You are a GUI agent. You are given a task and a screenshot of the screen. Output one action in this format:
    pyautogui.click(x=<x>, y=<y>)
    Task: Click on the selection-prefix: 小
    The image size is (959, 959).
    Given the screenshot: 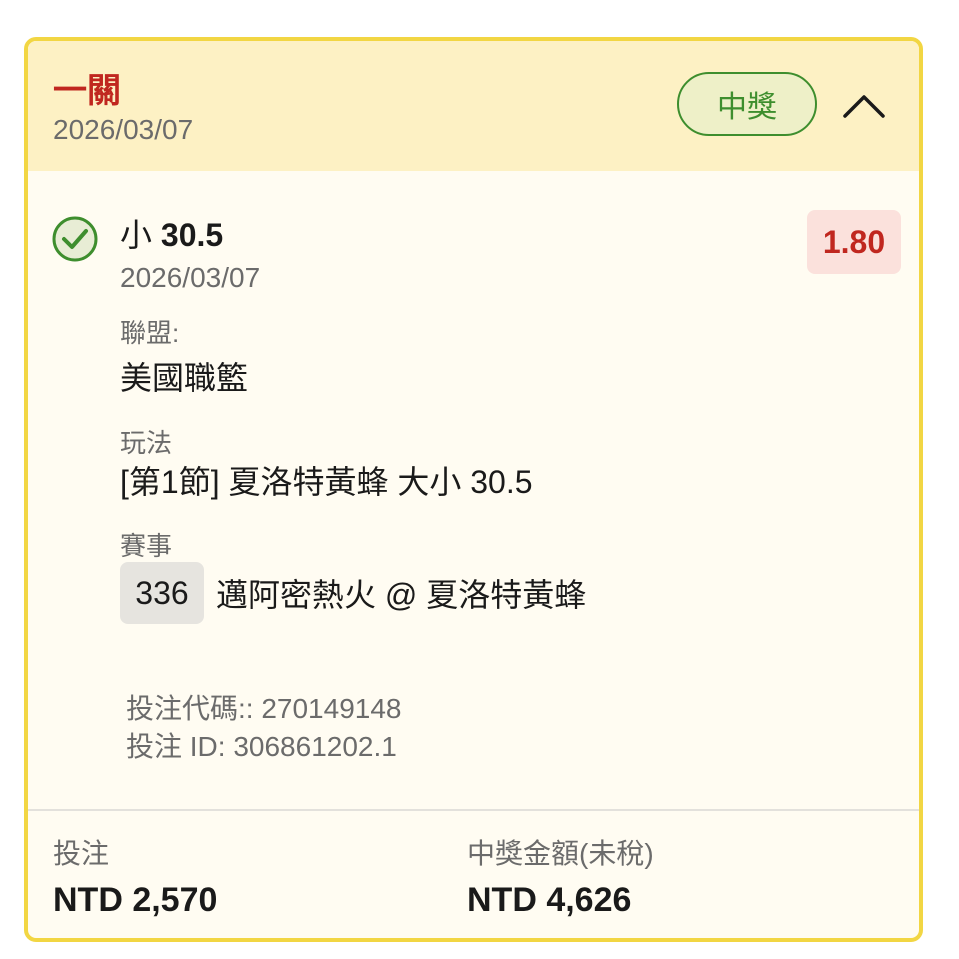 What is the action you would take?
    pyautogui.click(x=136, y=235)
    